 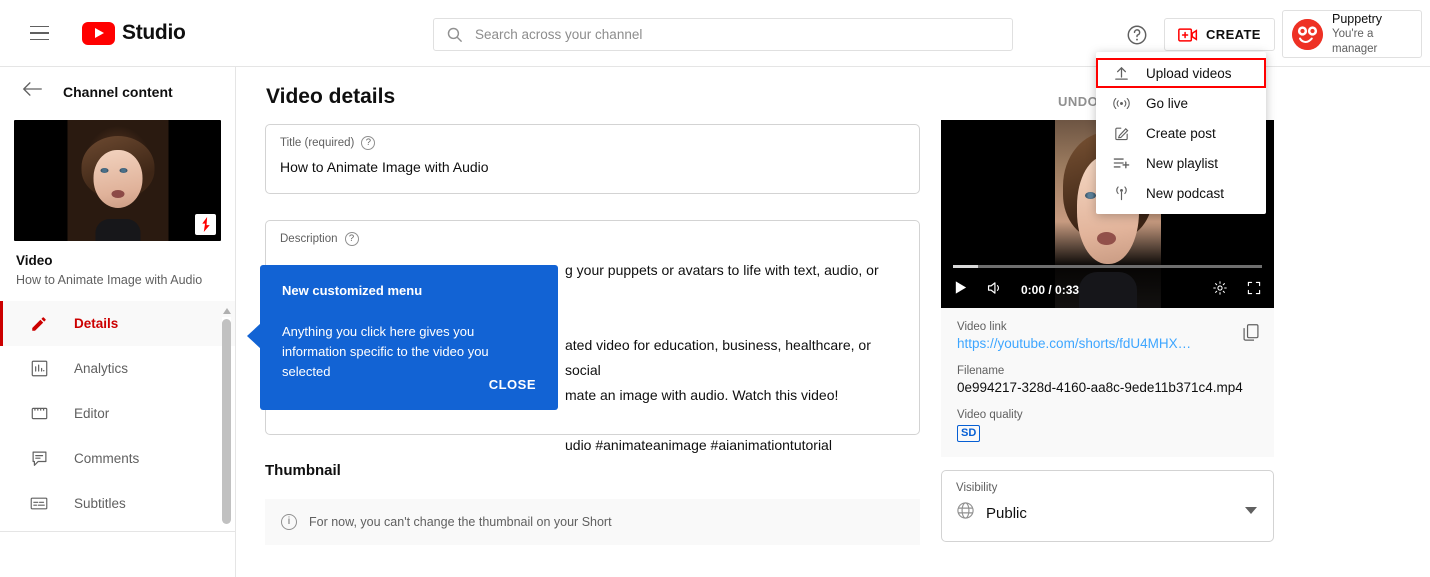 I want to click on video-link-label: Video link, so click(x=982, y=327).